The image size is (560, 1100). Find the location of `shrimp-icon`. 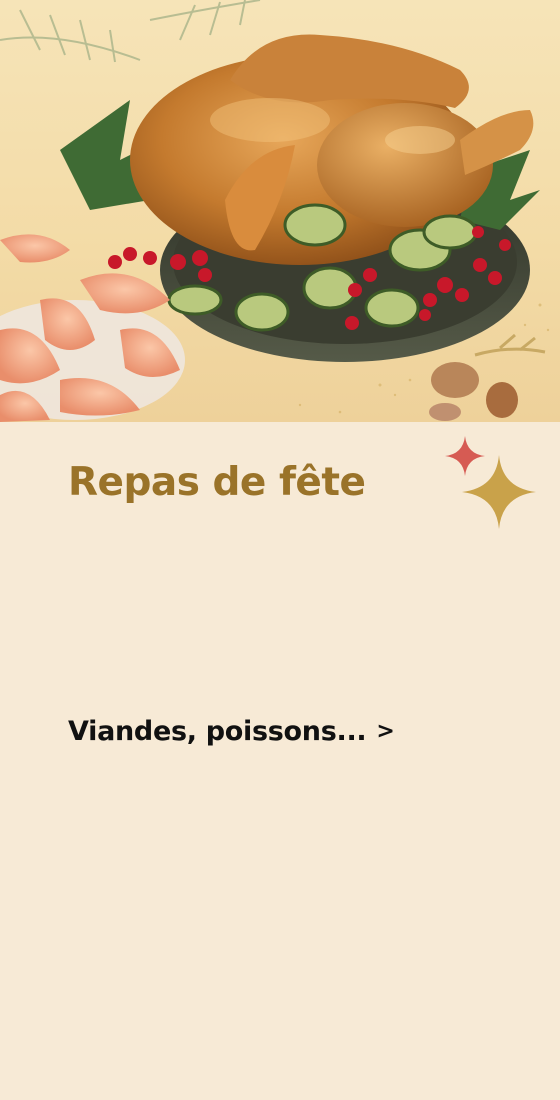

shrimp-icon is located at coordinates (92, 328).